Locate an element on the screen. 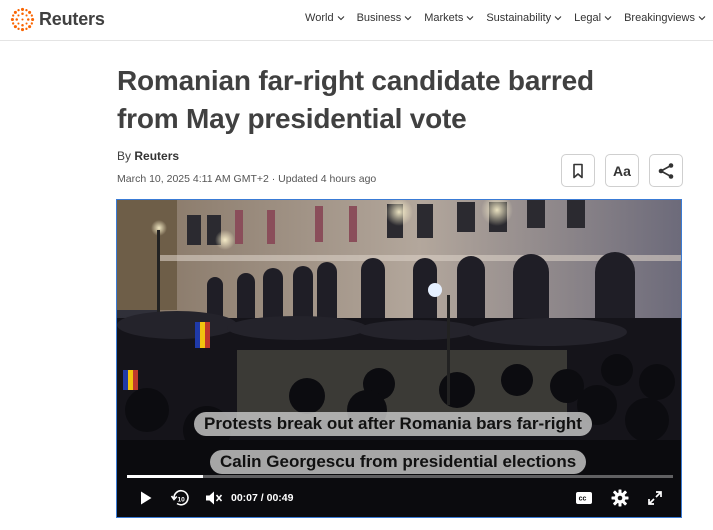 The image size is (713, 530). nav-item-legal: Legal is located at coordinates (593, 18).